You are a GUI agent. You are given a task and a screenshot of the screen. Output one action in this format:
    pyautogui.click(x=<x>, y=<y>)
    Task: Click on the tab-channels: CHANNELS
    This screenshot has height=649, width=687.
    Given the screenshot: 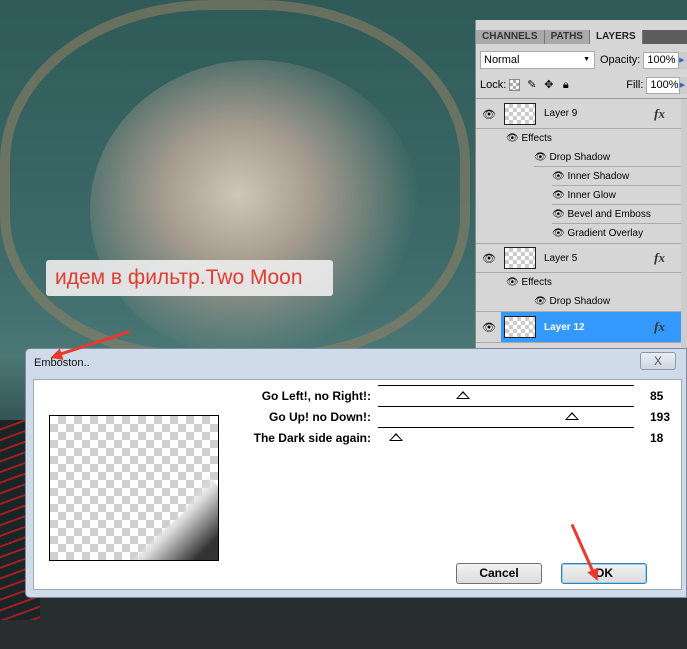 What is the action you would take?
    pyautogui.click(x=510, y=37)
    